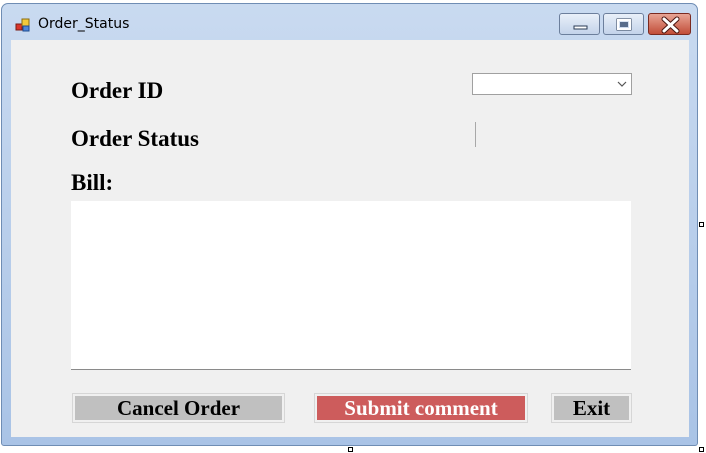  What do you see at coordinates (475, 134) in the screenshot?
I see `order-status-value-box` at bounding box center [475, 134].